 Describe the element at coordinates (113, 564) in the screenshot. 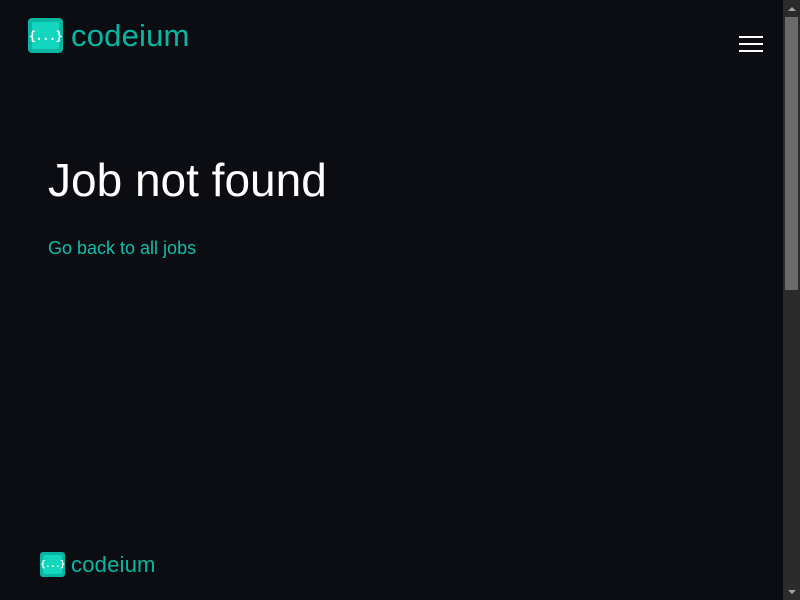

I see `footer-logo-wordmark: codeium` at that location.